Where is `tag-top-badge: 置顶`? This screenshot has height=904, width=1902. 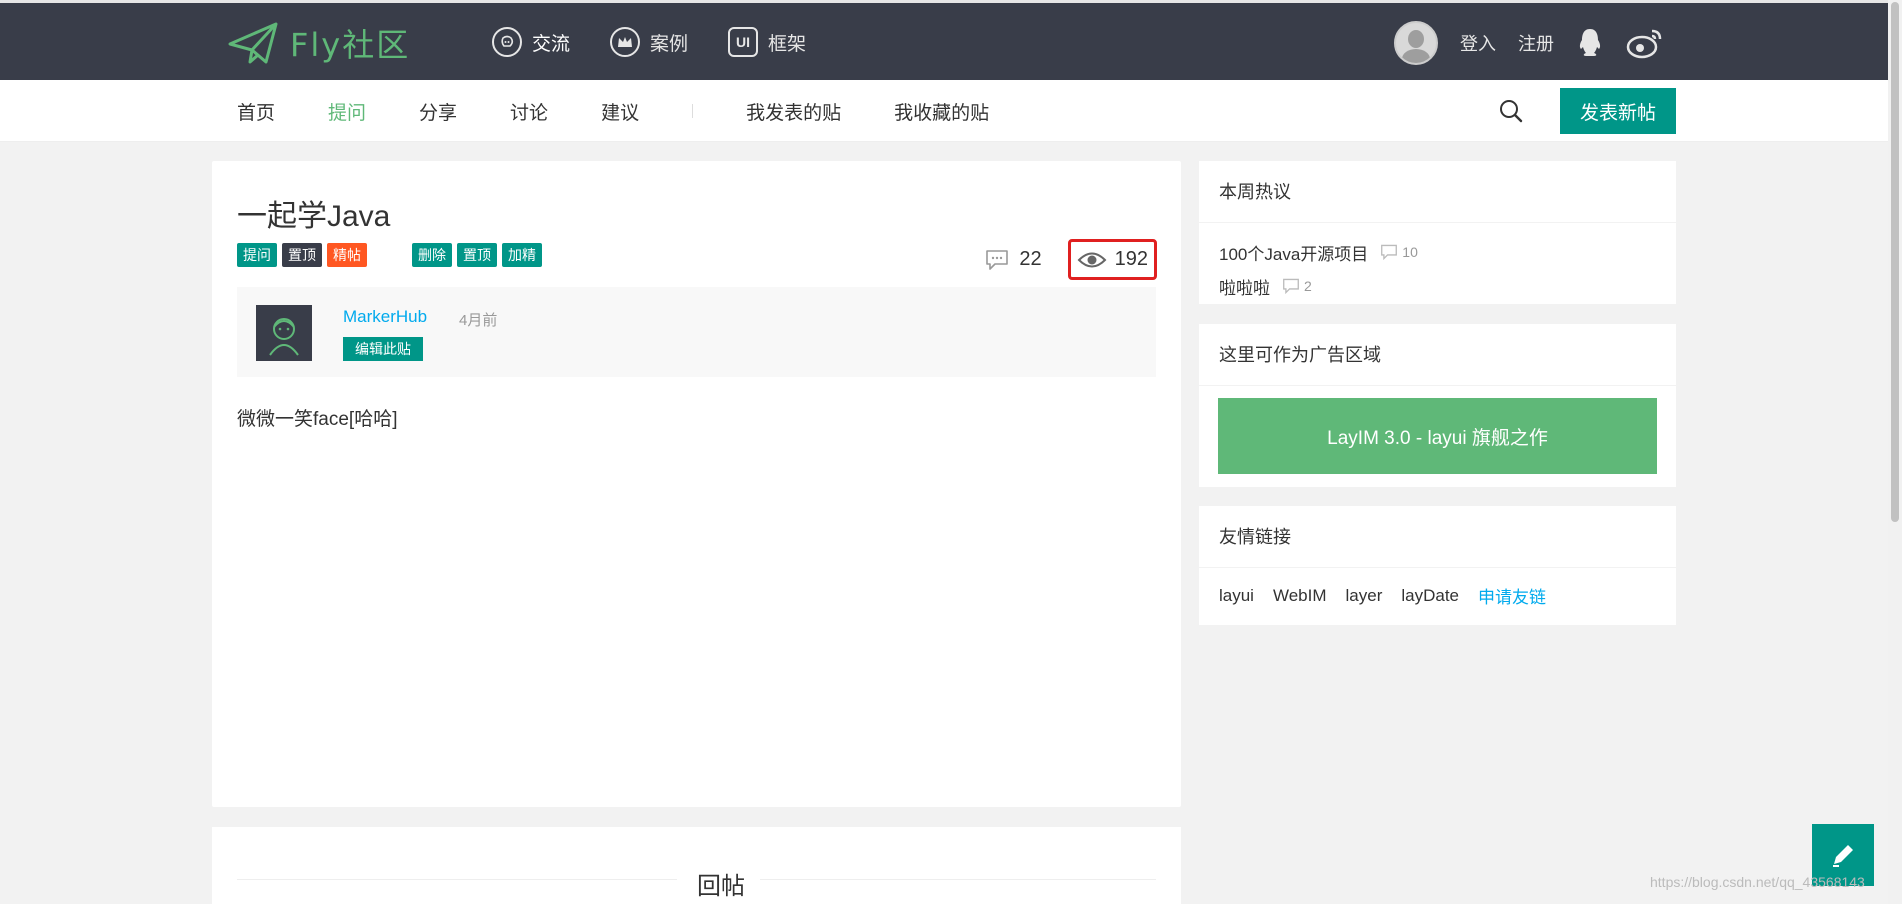 tag-top-badge: 置顶 is located at coordinates (302, 255).